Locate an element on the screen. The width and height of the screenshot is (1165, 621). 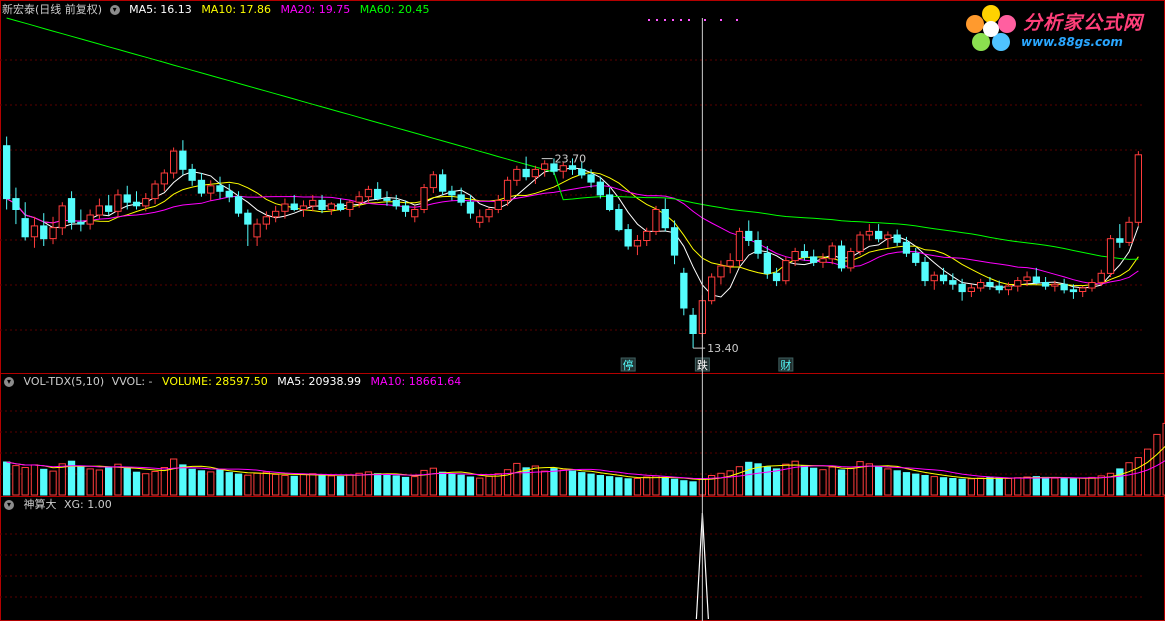
event-marker-67: 停 is located at coordinates (628, 365).